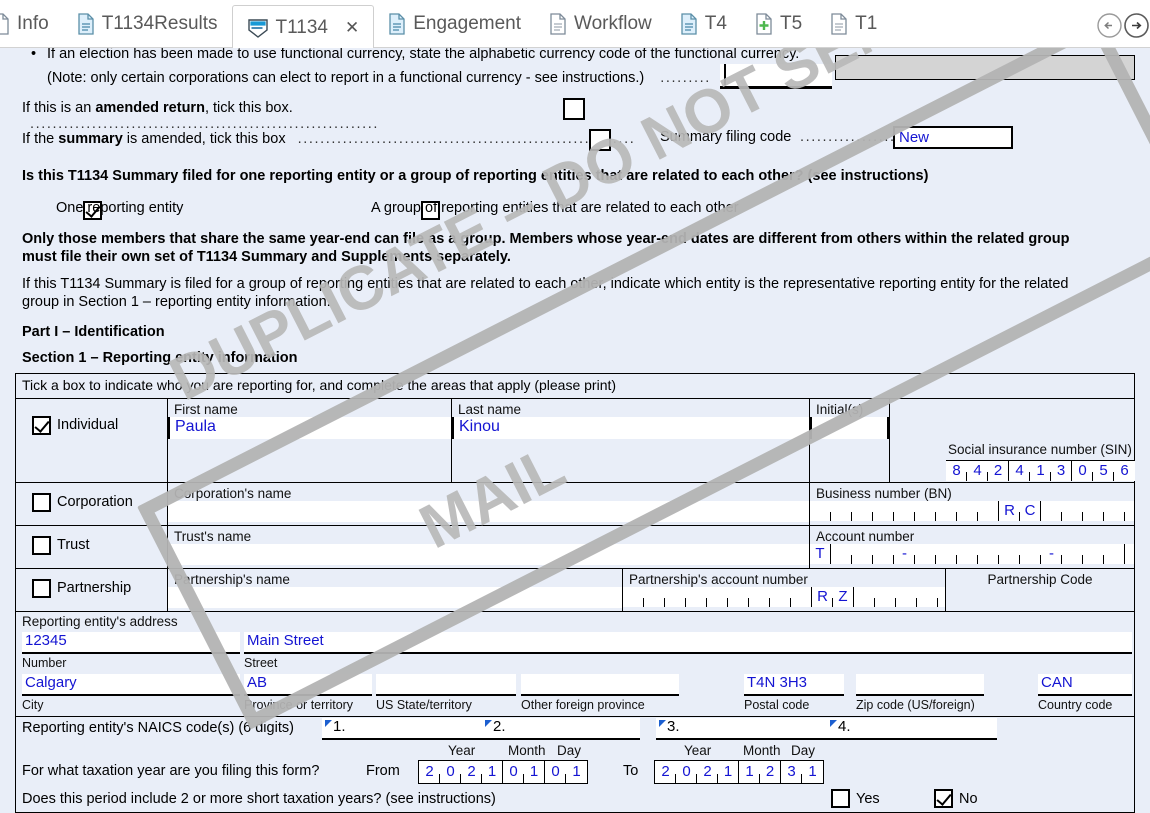  What do you see at coordinates (849, 428) in the screenshot?
I see `initials-input` at bounding box center [849, 428].